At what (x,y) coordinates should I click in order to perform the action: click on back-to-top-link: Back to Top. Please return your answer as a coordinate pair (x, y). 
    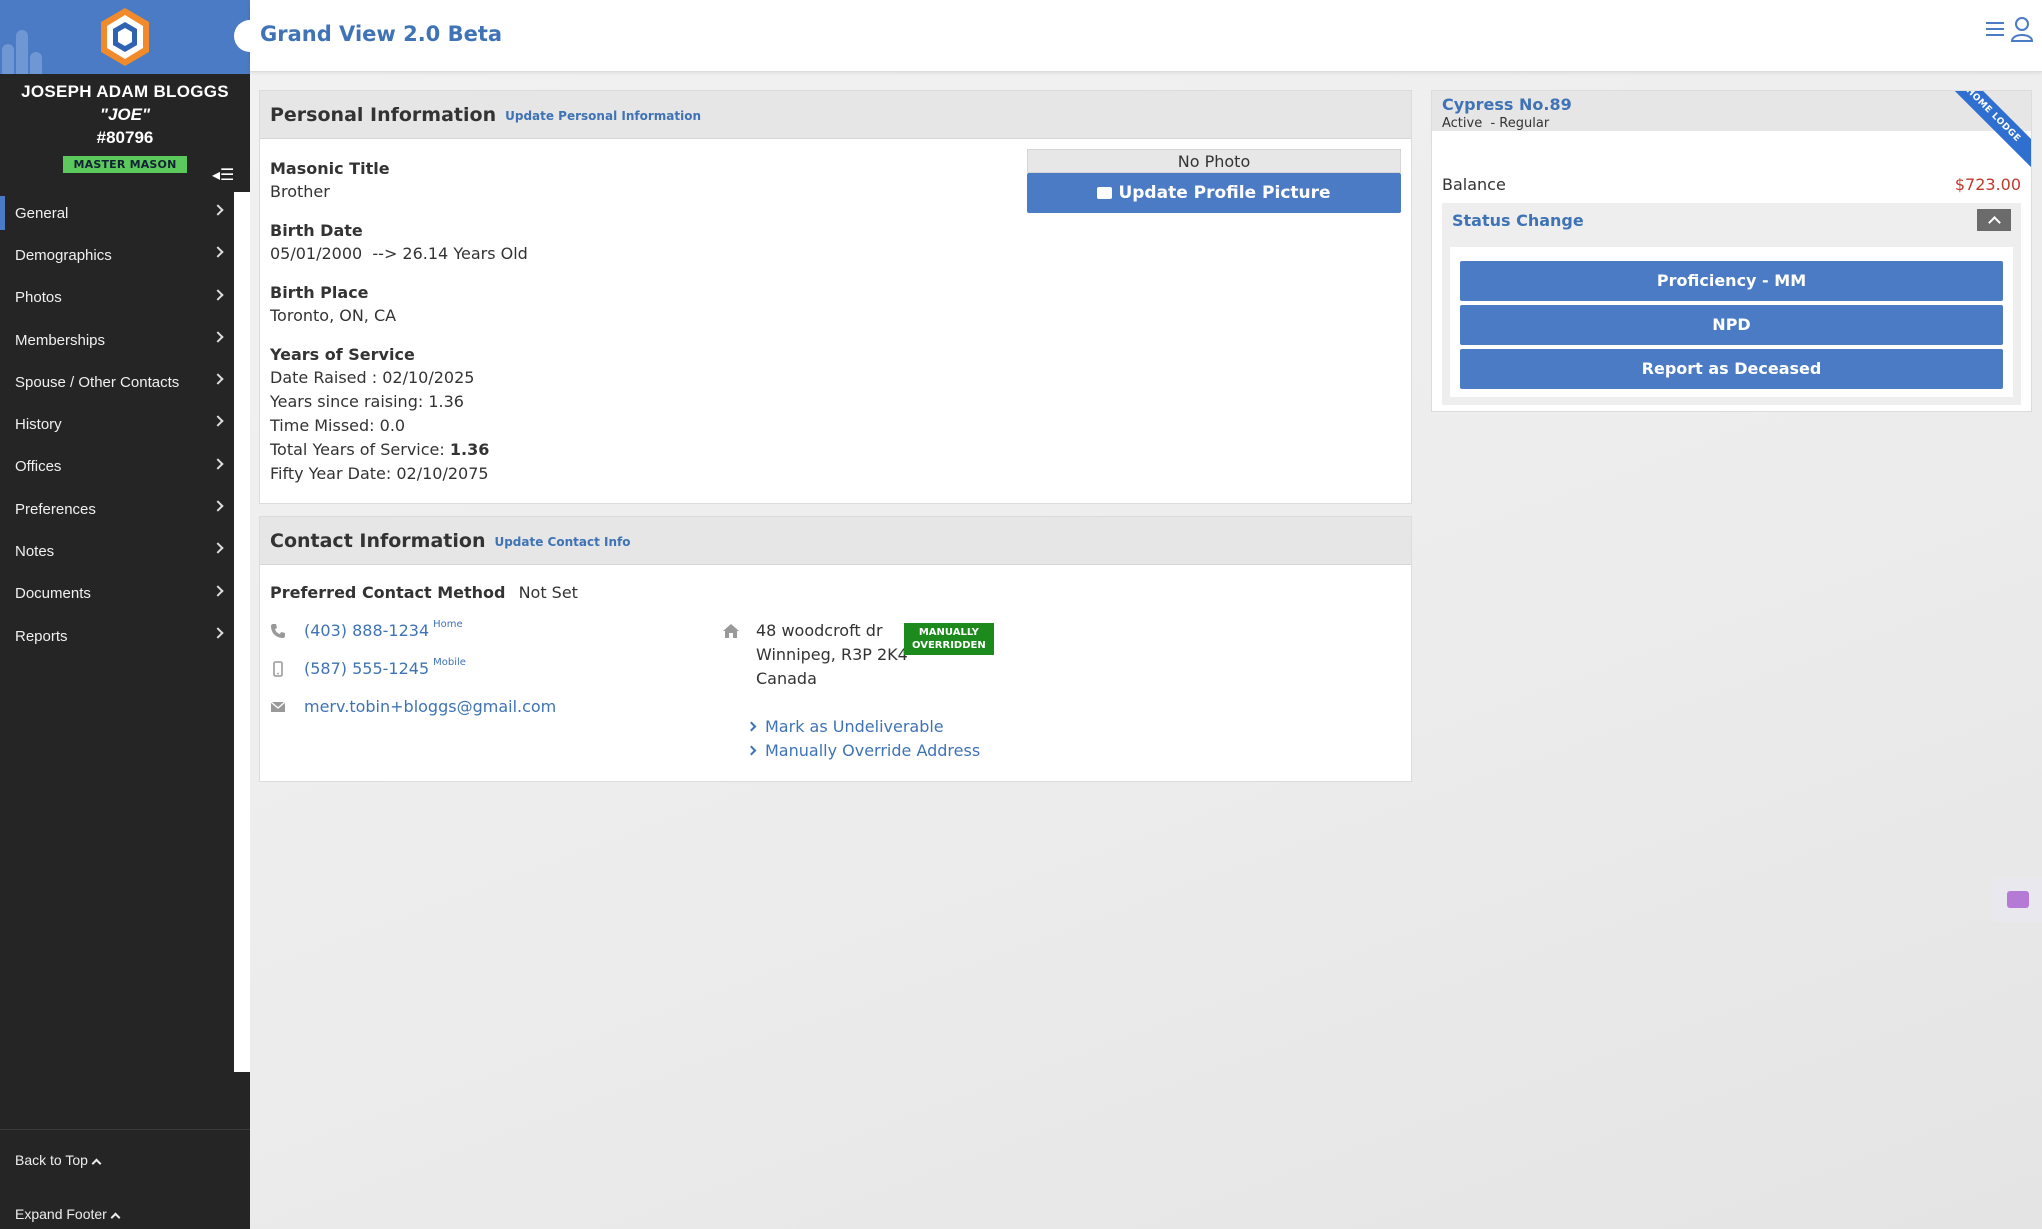
    Looking at the image, I should click on (58, 1160).